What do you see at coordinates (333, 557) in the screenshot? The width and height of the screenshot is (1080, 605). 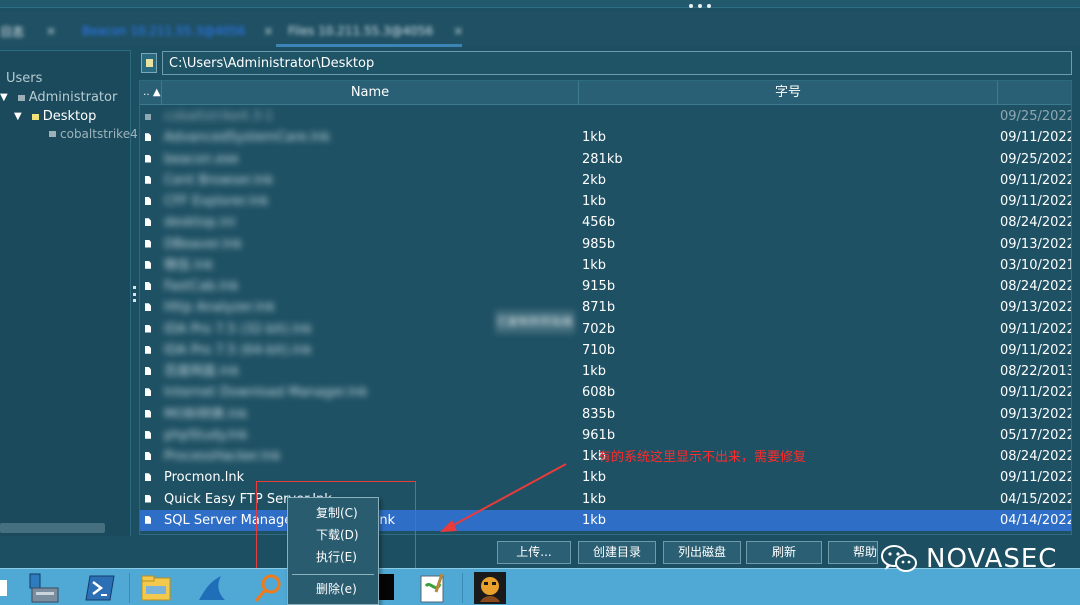 I see `menu-item-execute: 执行(E)` at bounding box center [333, 557].